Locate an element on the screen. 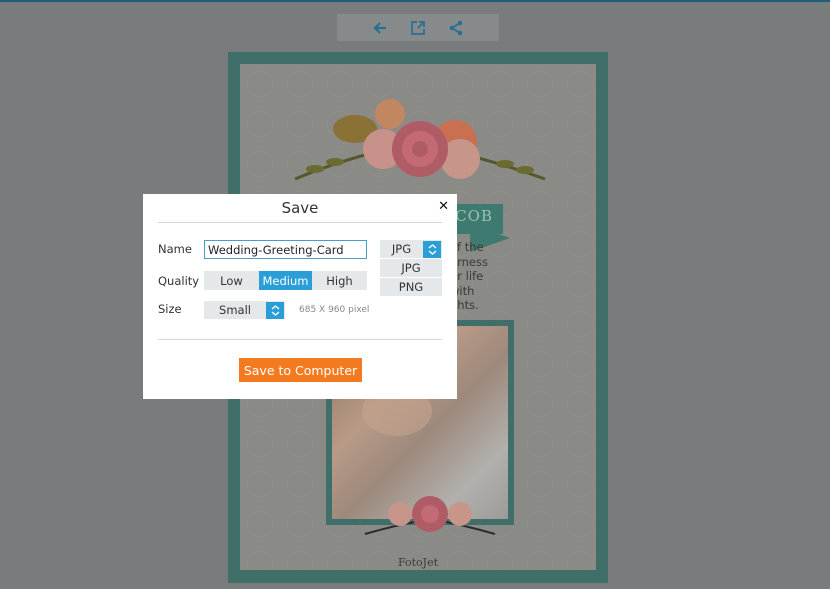 The image size is (830, 589). back-button is located at coordinates (380, 28).